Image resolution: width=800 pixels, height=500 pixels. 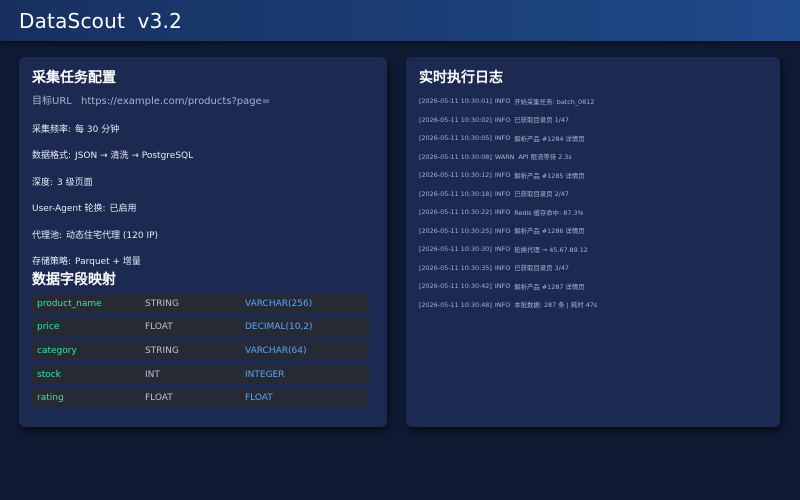 What do you see at coordinates (455, 286) in the screenshot?
I see `log-timestamp: [2026-05-11 10:30:42]` at bounding box center [455, 286].